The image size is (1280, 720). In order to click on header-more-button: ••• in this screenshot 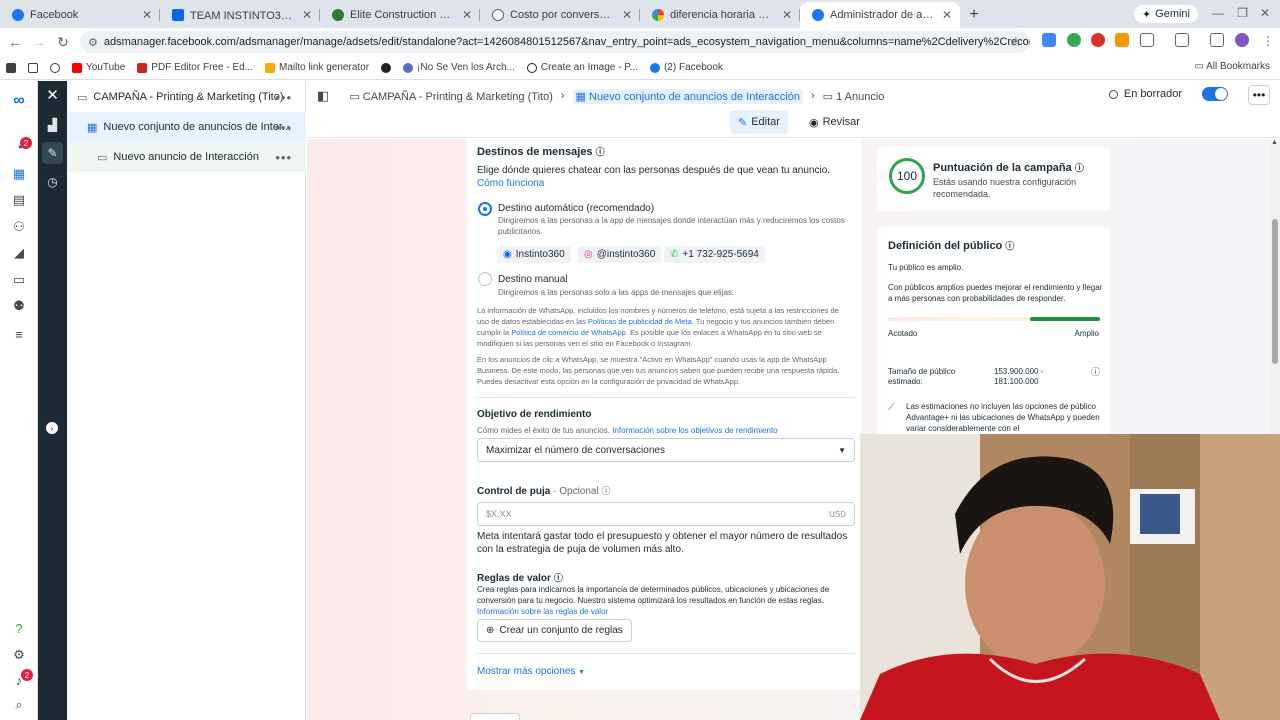, I will do `click(1259, 95)`.